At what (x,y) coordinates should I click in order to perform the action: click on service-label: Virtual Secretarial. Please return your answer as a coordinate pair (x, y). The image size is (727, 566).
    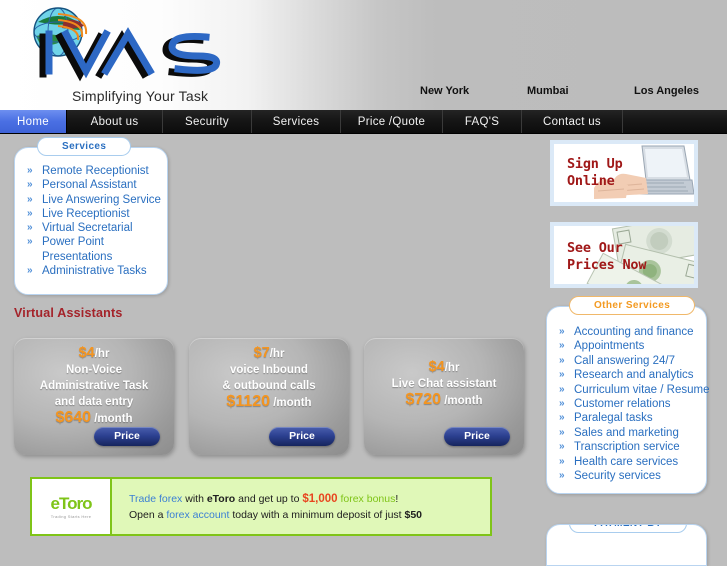
    Looking at the image, I should click on (87, 228).